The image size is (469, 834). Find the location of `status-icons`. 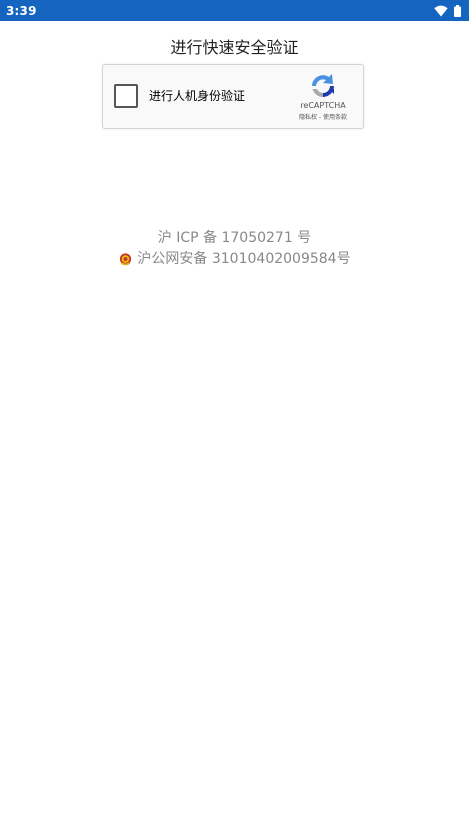

status-icons is located at coordinates (447, 10).